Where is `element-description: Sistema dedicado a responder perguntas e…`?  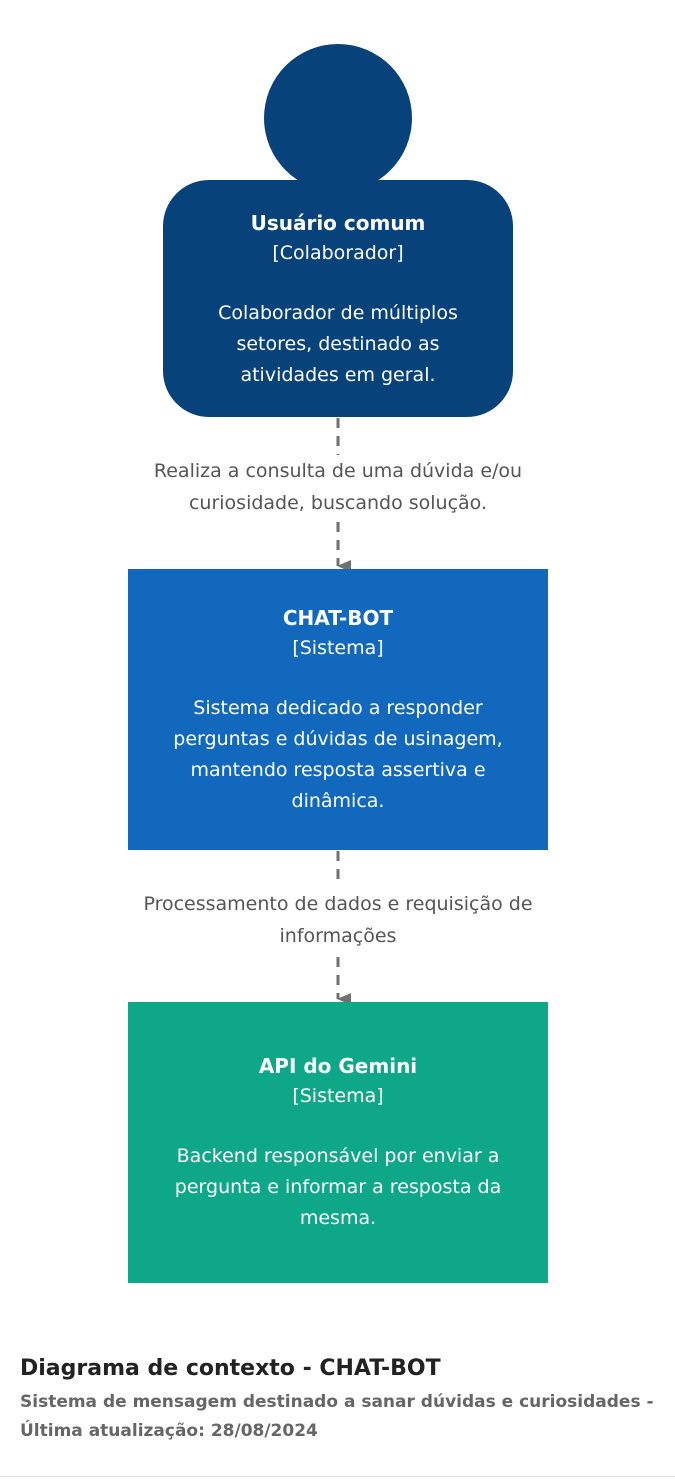 element-description: Sistema dedicado a responder perguntas e… is located at coordinates (338, 754).